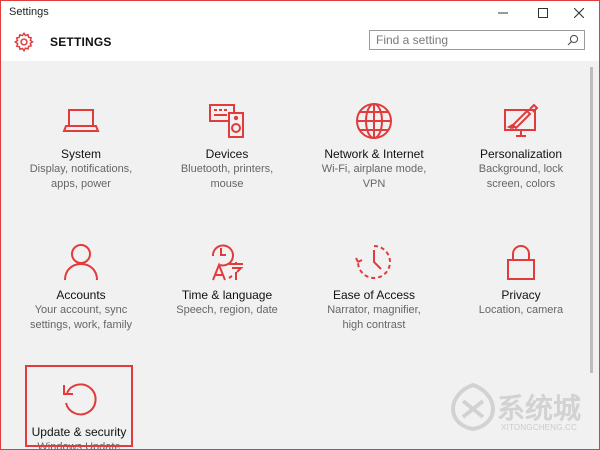 This screenshot has height=450, width=600. What do you see at coordinates (29, 12) in the screenshot?
I see `window-title: Settings` at bounding box center [29, 12].